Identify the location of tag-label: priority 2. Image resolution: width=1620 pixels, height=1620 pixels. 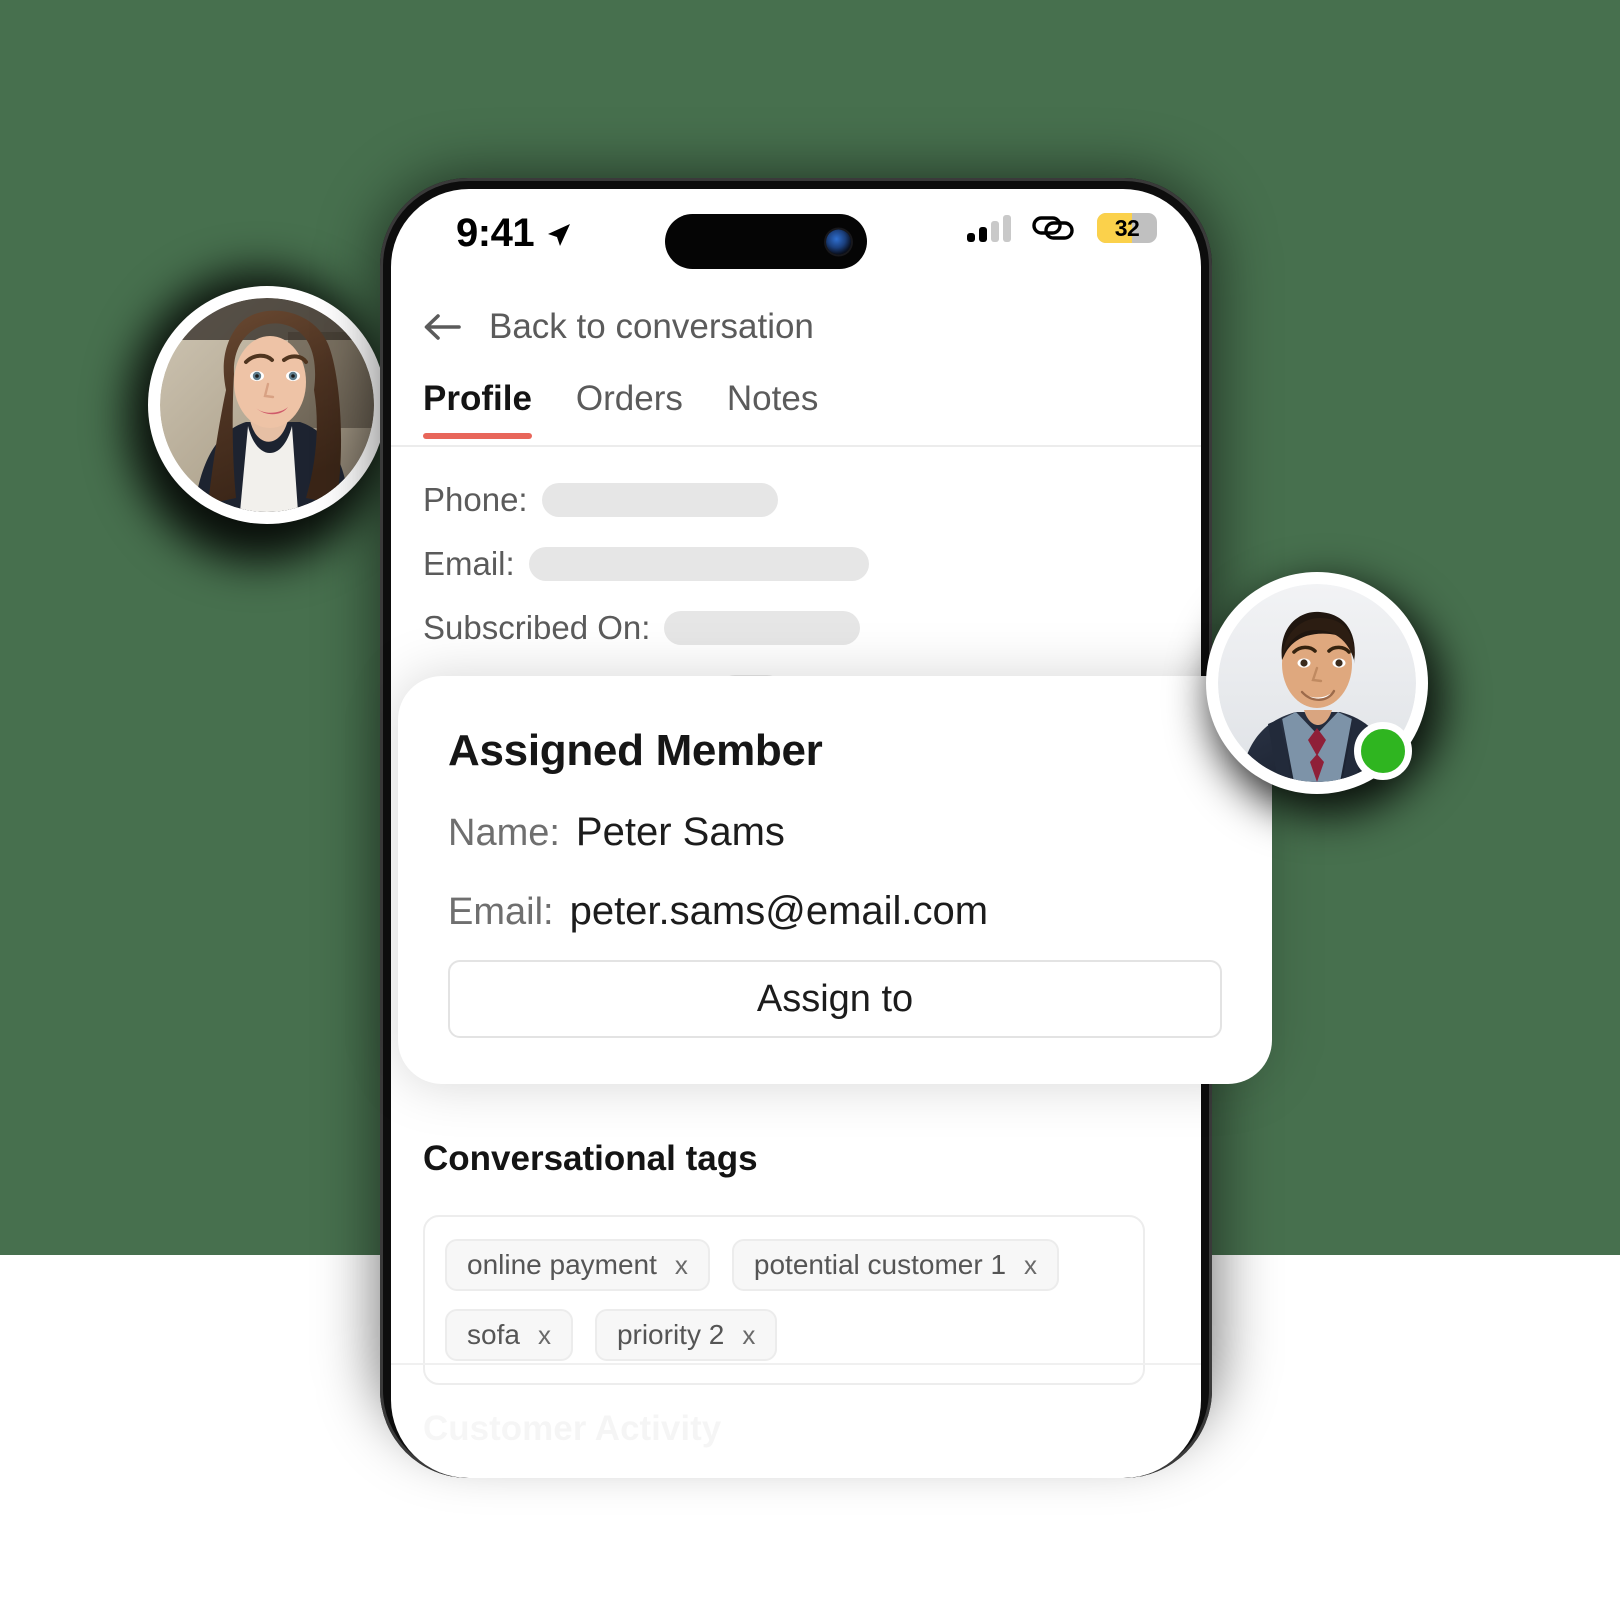
(670, 1334).